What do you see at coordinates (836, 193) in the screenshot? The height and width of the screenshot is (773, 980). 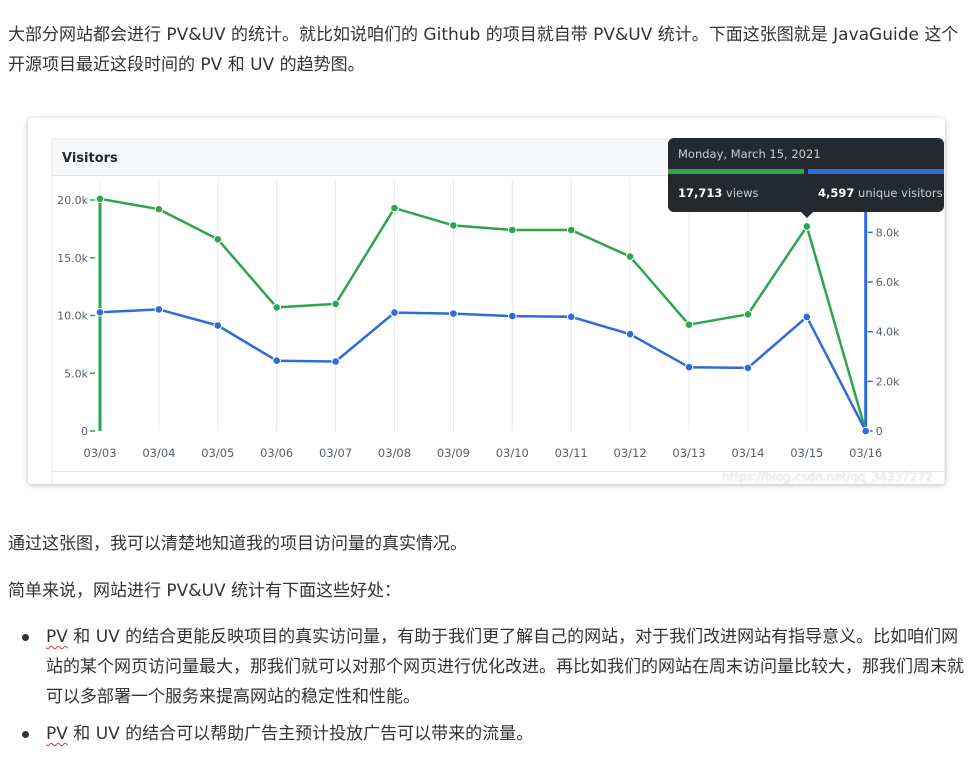 I see `tooltip-uv-value: 4,597` at bounding box center [836, 193].